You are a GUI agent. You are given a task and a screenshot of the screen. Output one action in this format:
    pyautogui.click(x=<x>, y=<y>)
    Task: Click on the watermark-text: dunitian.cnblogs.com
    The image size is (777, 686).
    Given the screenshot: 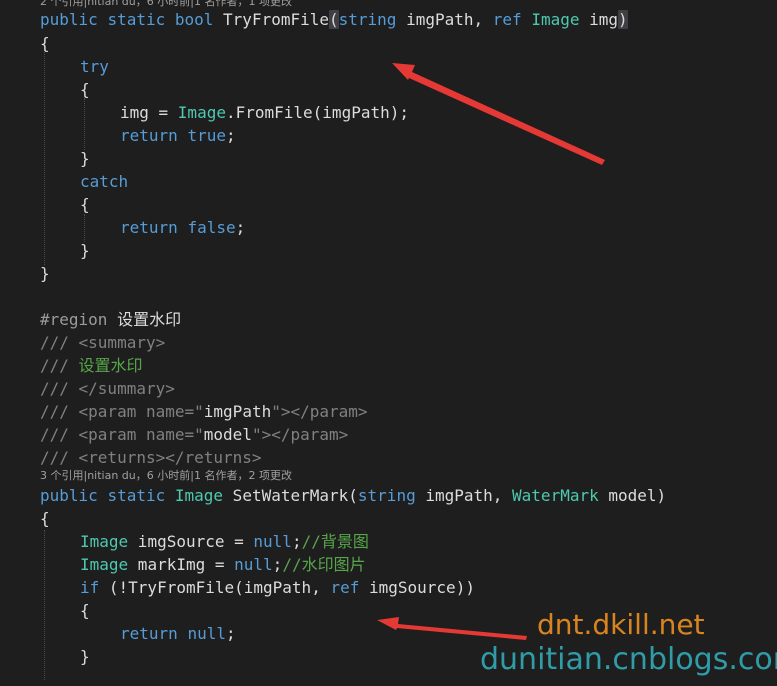 What is the action you would take?
    pyautogui.click(x=628, y=659)
    